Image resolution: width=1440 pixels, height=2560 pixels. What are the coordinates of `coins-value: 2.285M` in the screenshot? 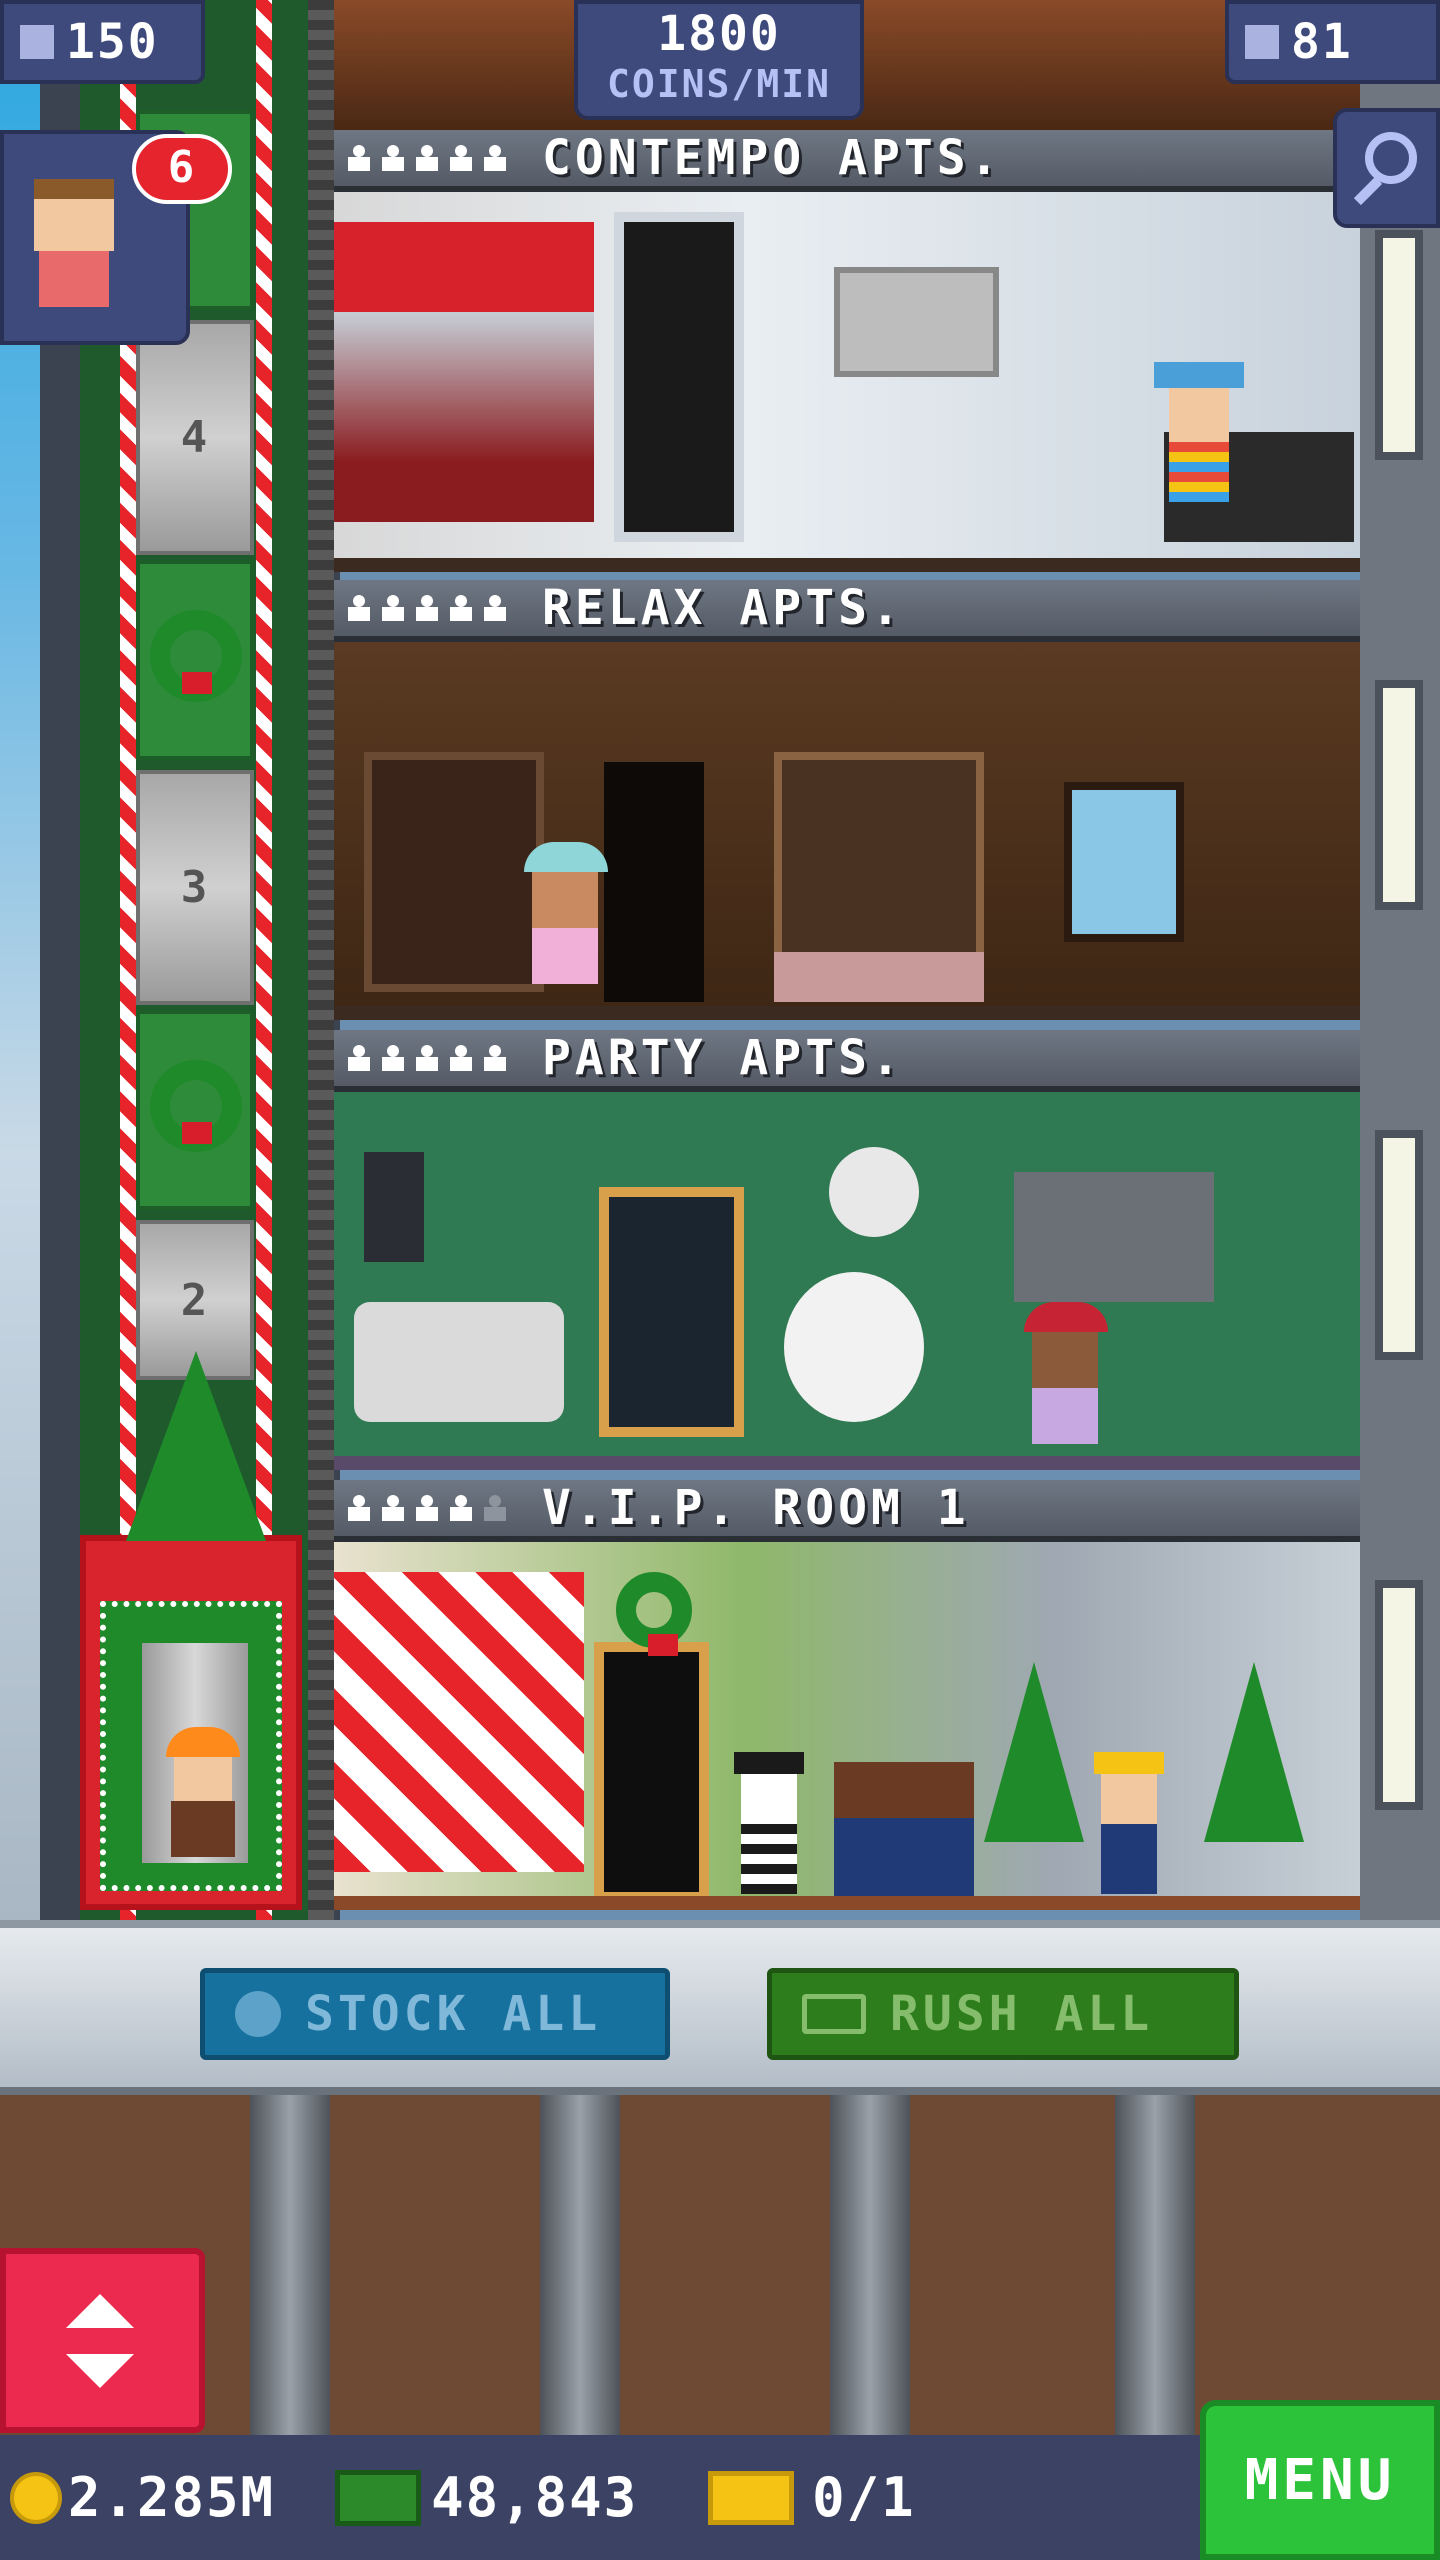 It's located at (172, 2497).